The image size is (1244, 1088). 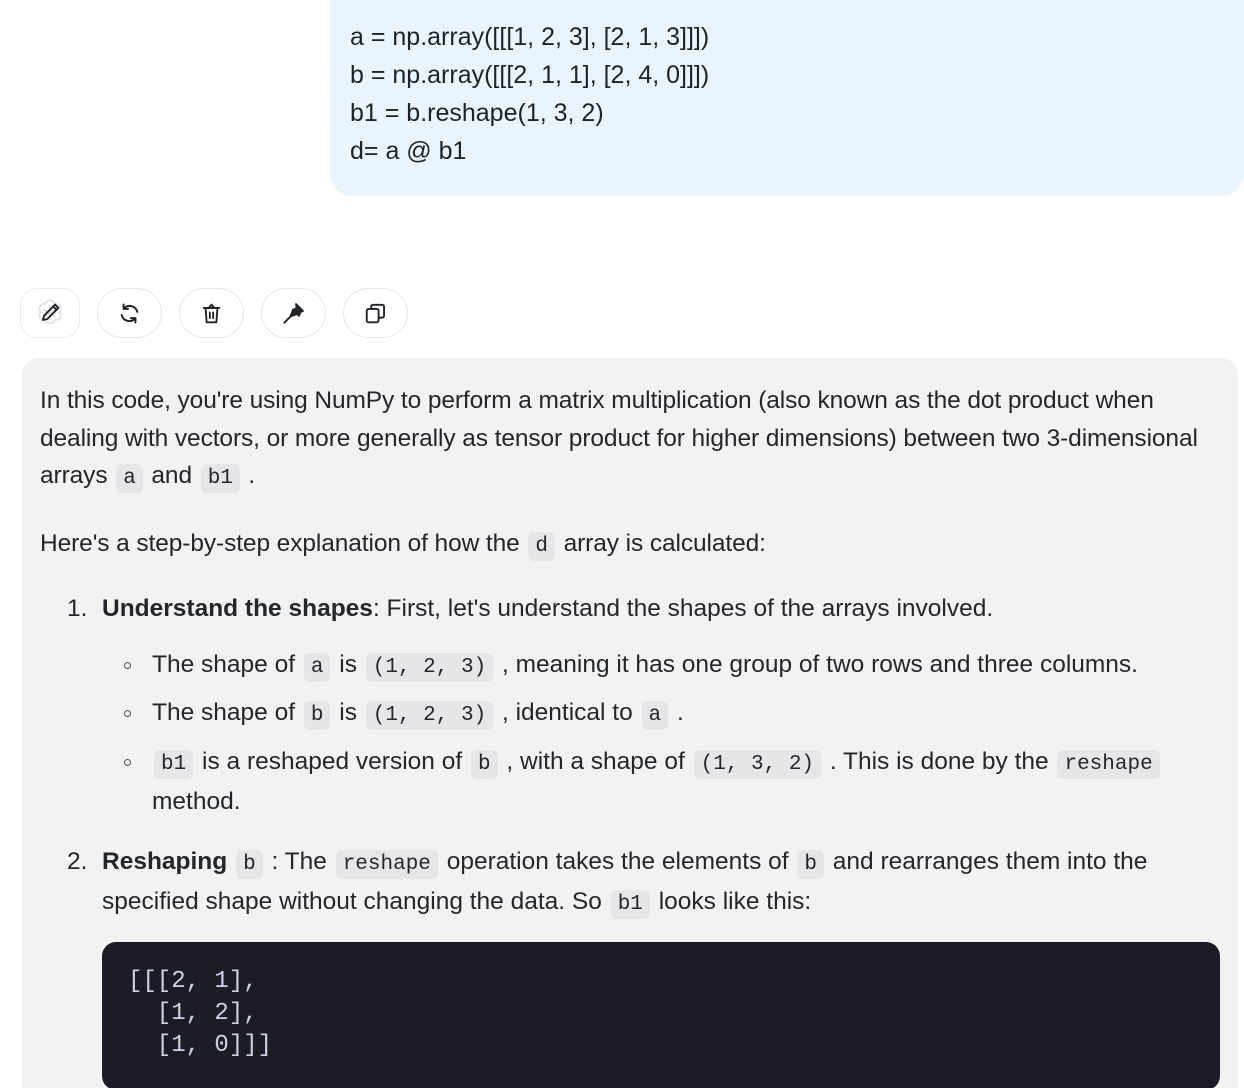 I want to click on copy-icon, so click(x=375, y=313).